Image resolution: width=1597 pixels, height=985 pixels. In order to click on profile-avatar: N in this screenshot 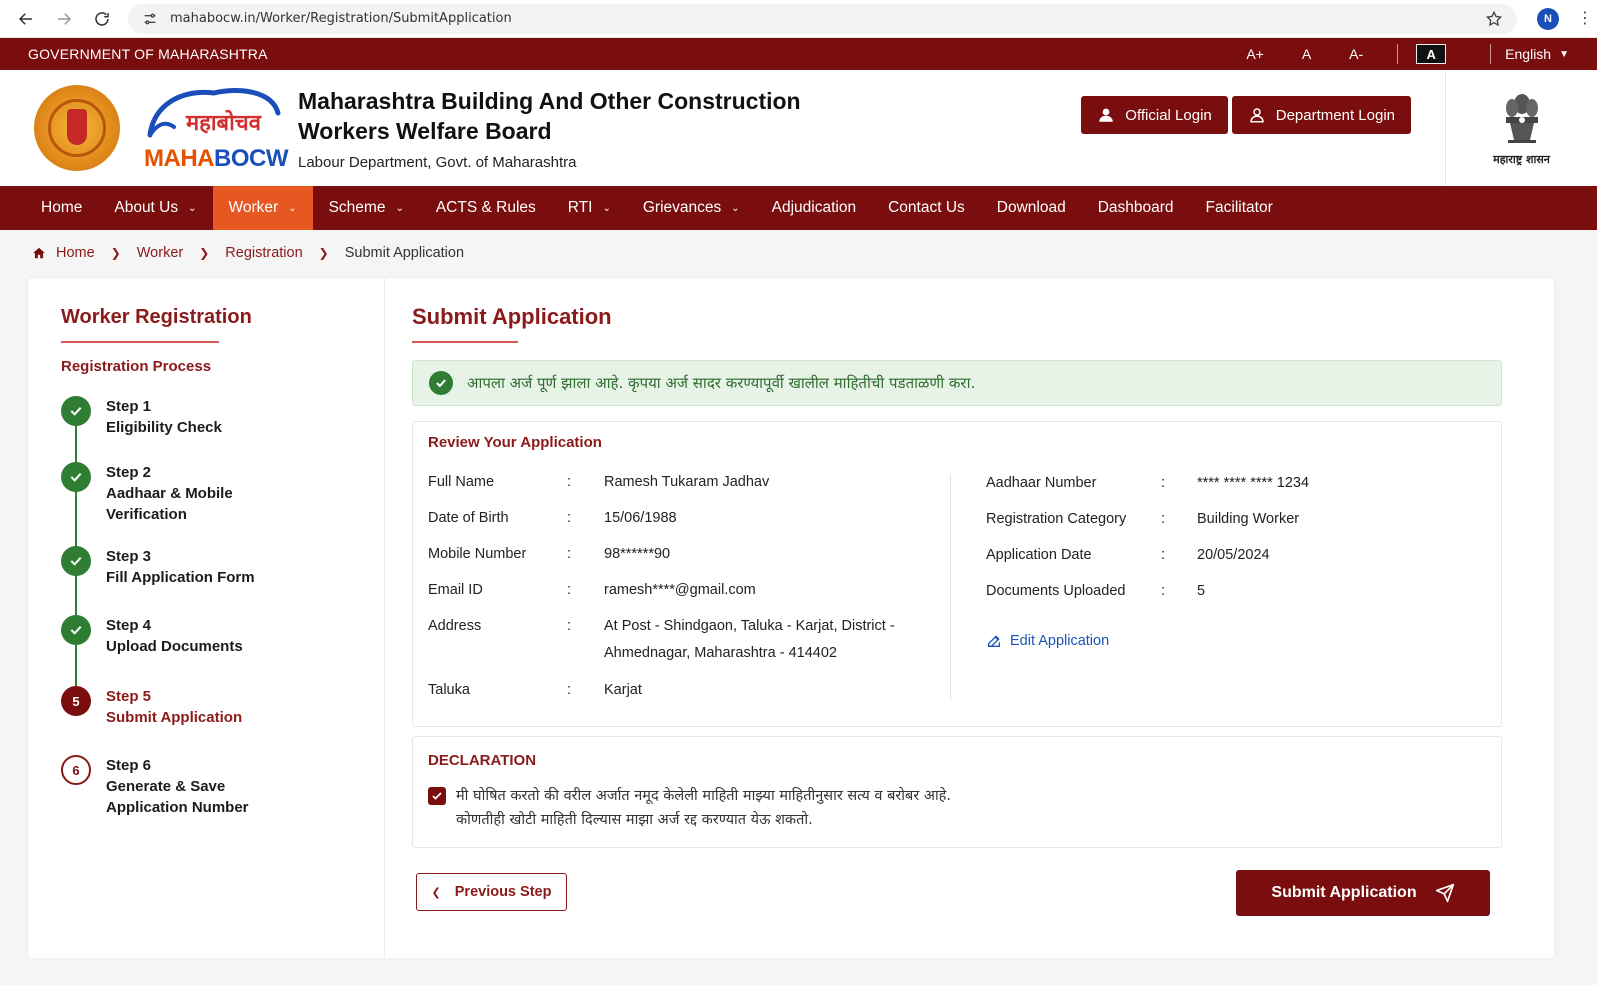, I will do `click(1548, 18)`.